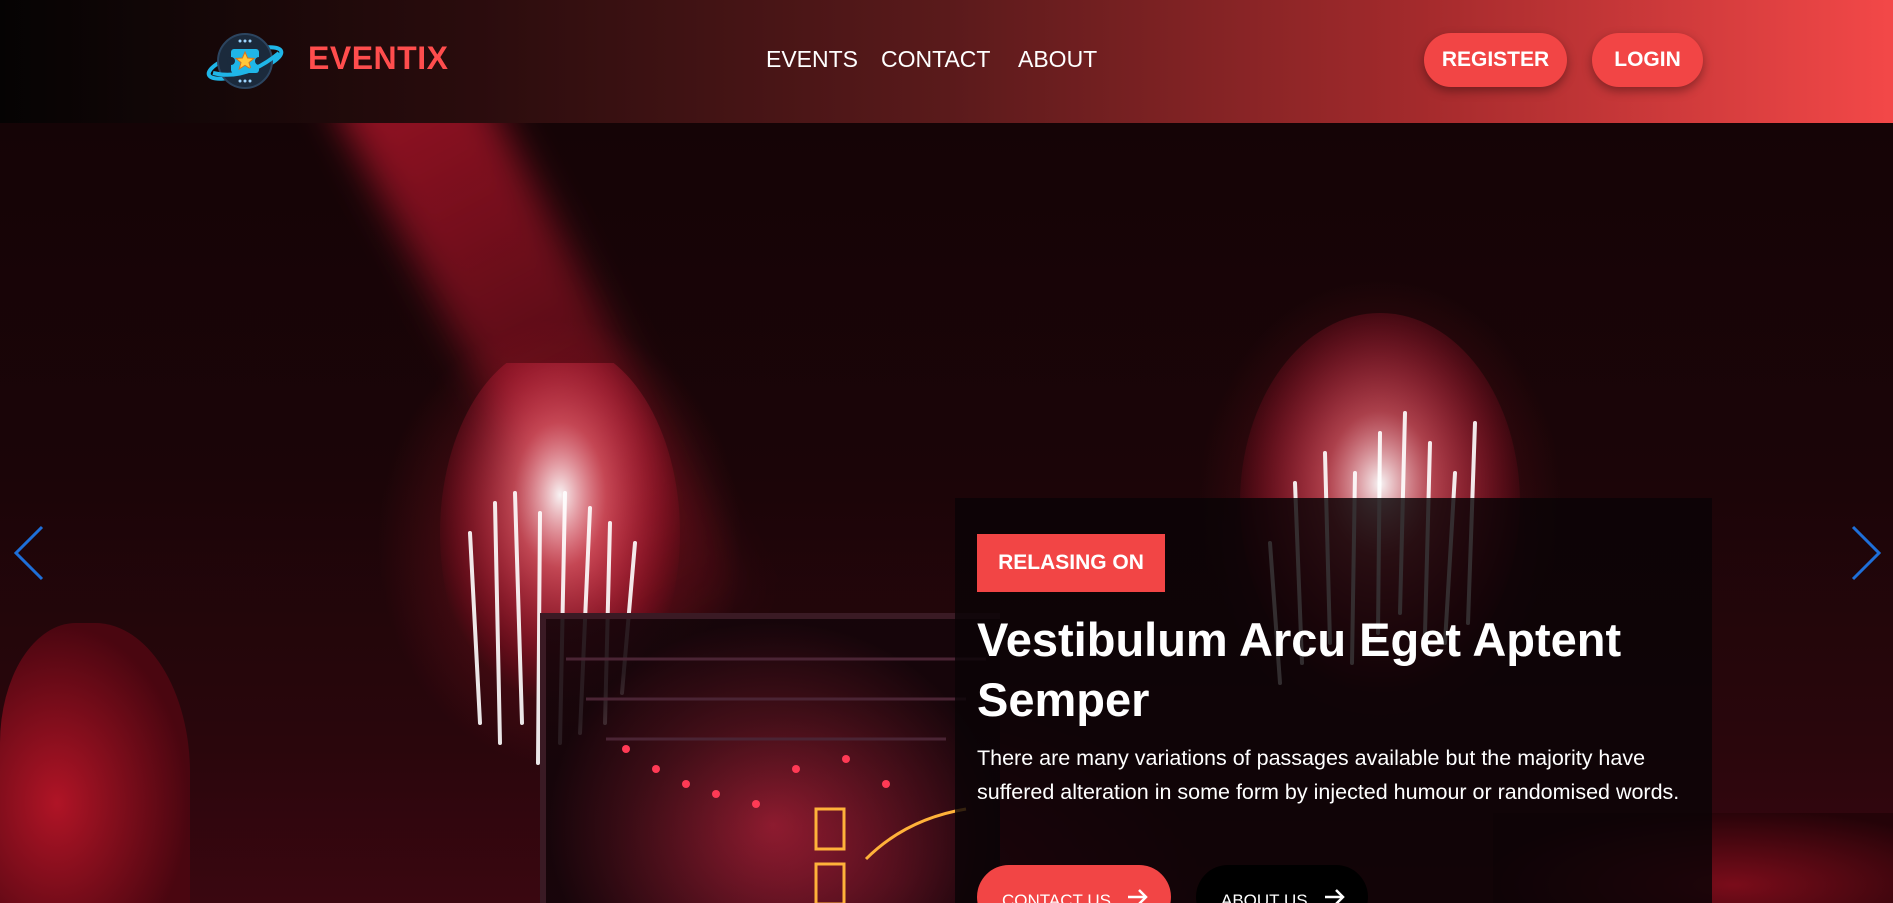 The height and width of the screenshot is (903, 1893). Describe the element at coordinates (935, 59) in the screenshot. I see `nav-link-contact: CONTACT` at that location.